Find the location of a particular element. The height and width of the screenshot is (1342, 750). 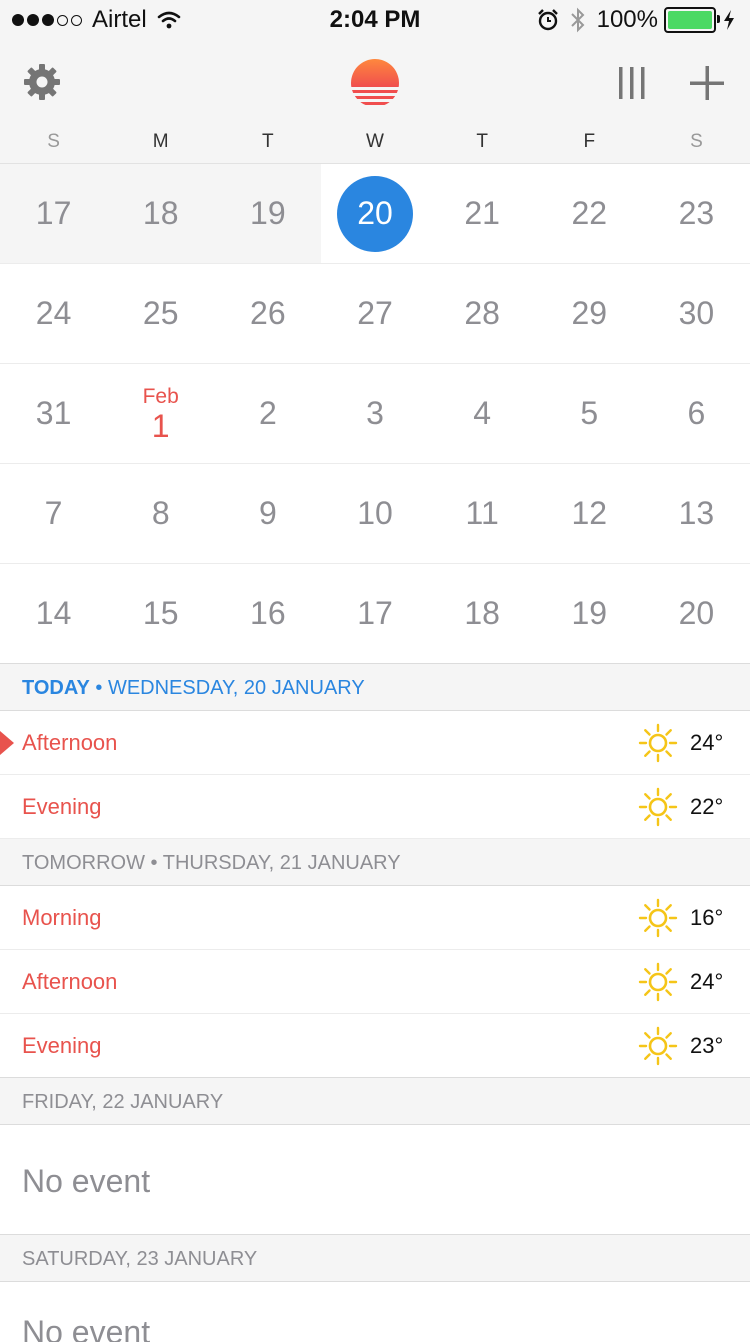

day-number: 1 is located at coordinates (160, 425).